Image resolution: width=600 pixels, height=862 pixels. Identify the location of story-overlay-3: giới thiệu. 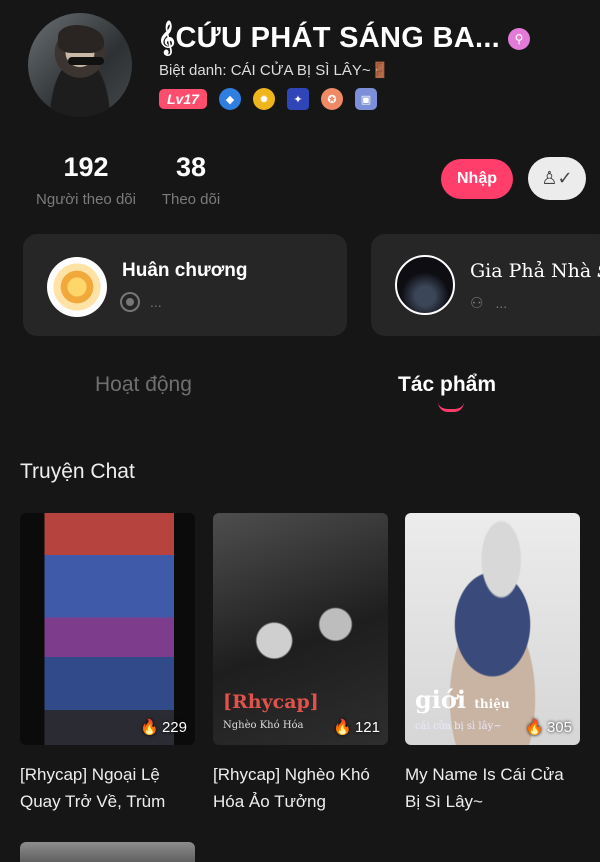
(462, 699).